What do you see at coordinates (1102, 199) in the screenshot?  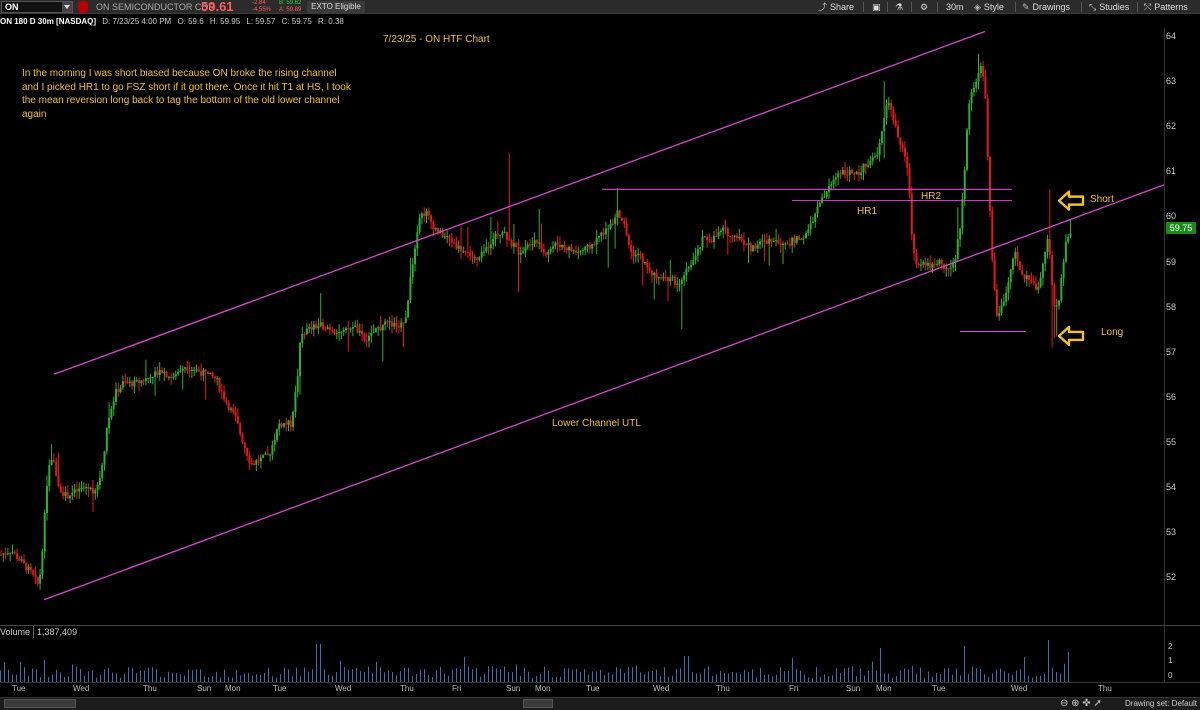 I see `short-label: Short` at bounding box center [1102, 199].